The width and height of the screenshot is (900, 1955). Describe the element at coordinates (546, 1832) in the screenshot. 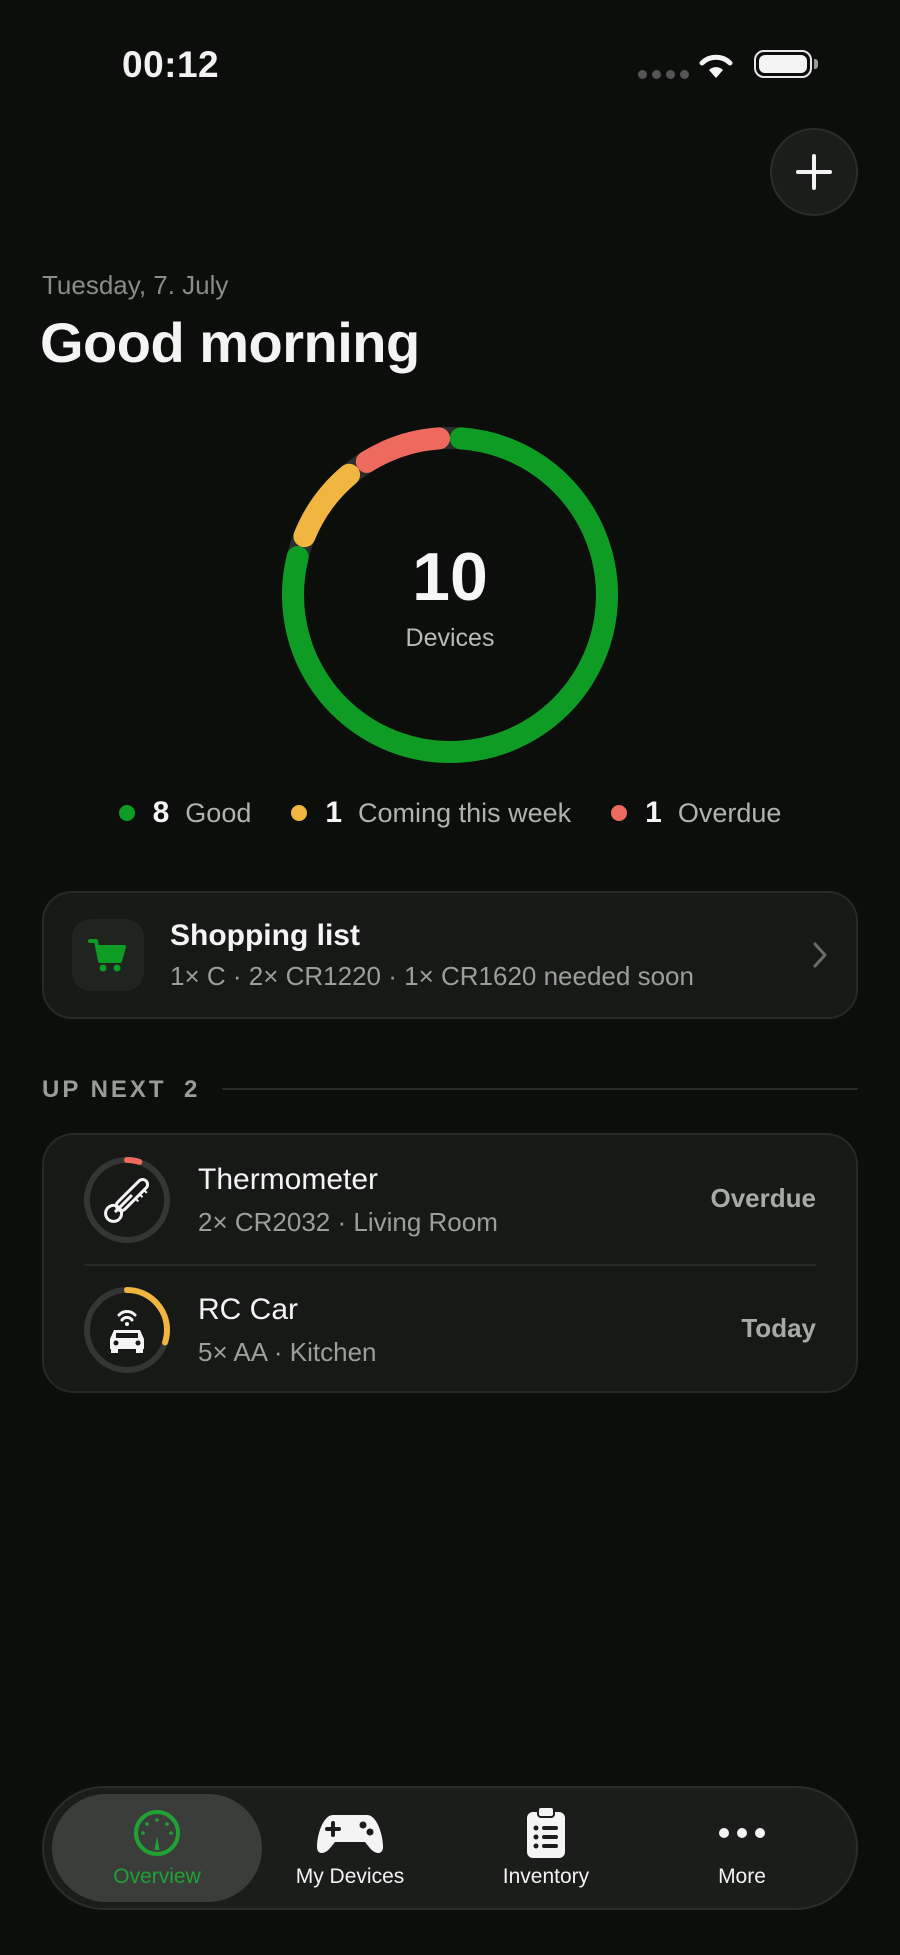

I see `clipboard-icon` at that location.